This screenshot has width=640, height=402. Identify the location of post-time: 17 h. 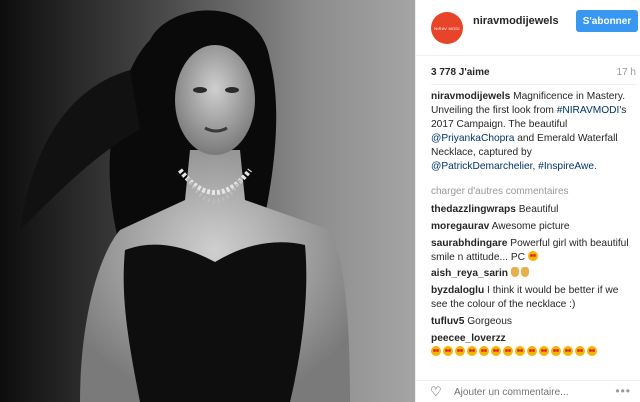
(626, 72).